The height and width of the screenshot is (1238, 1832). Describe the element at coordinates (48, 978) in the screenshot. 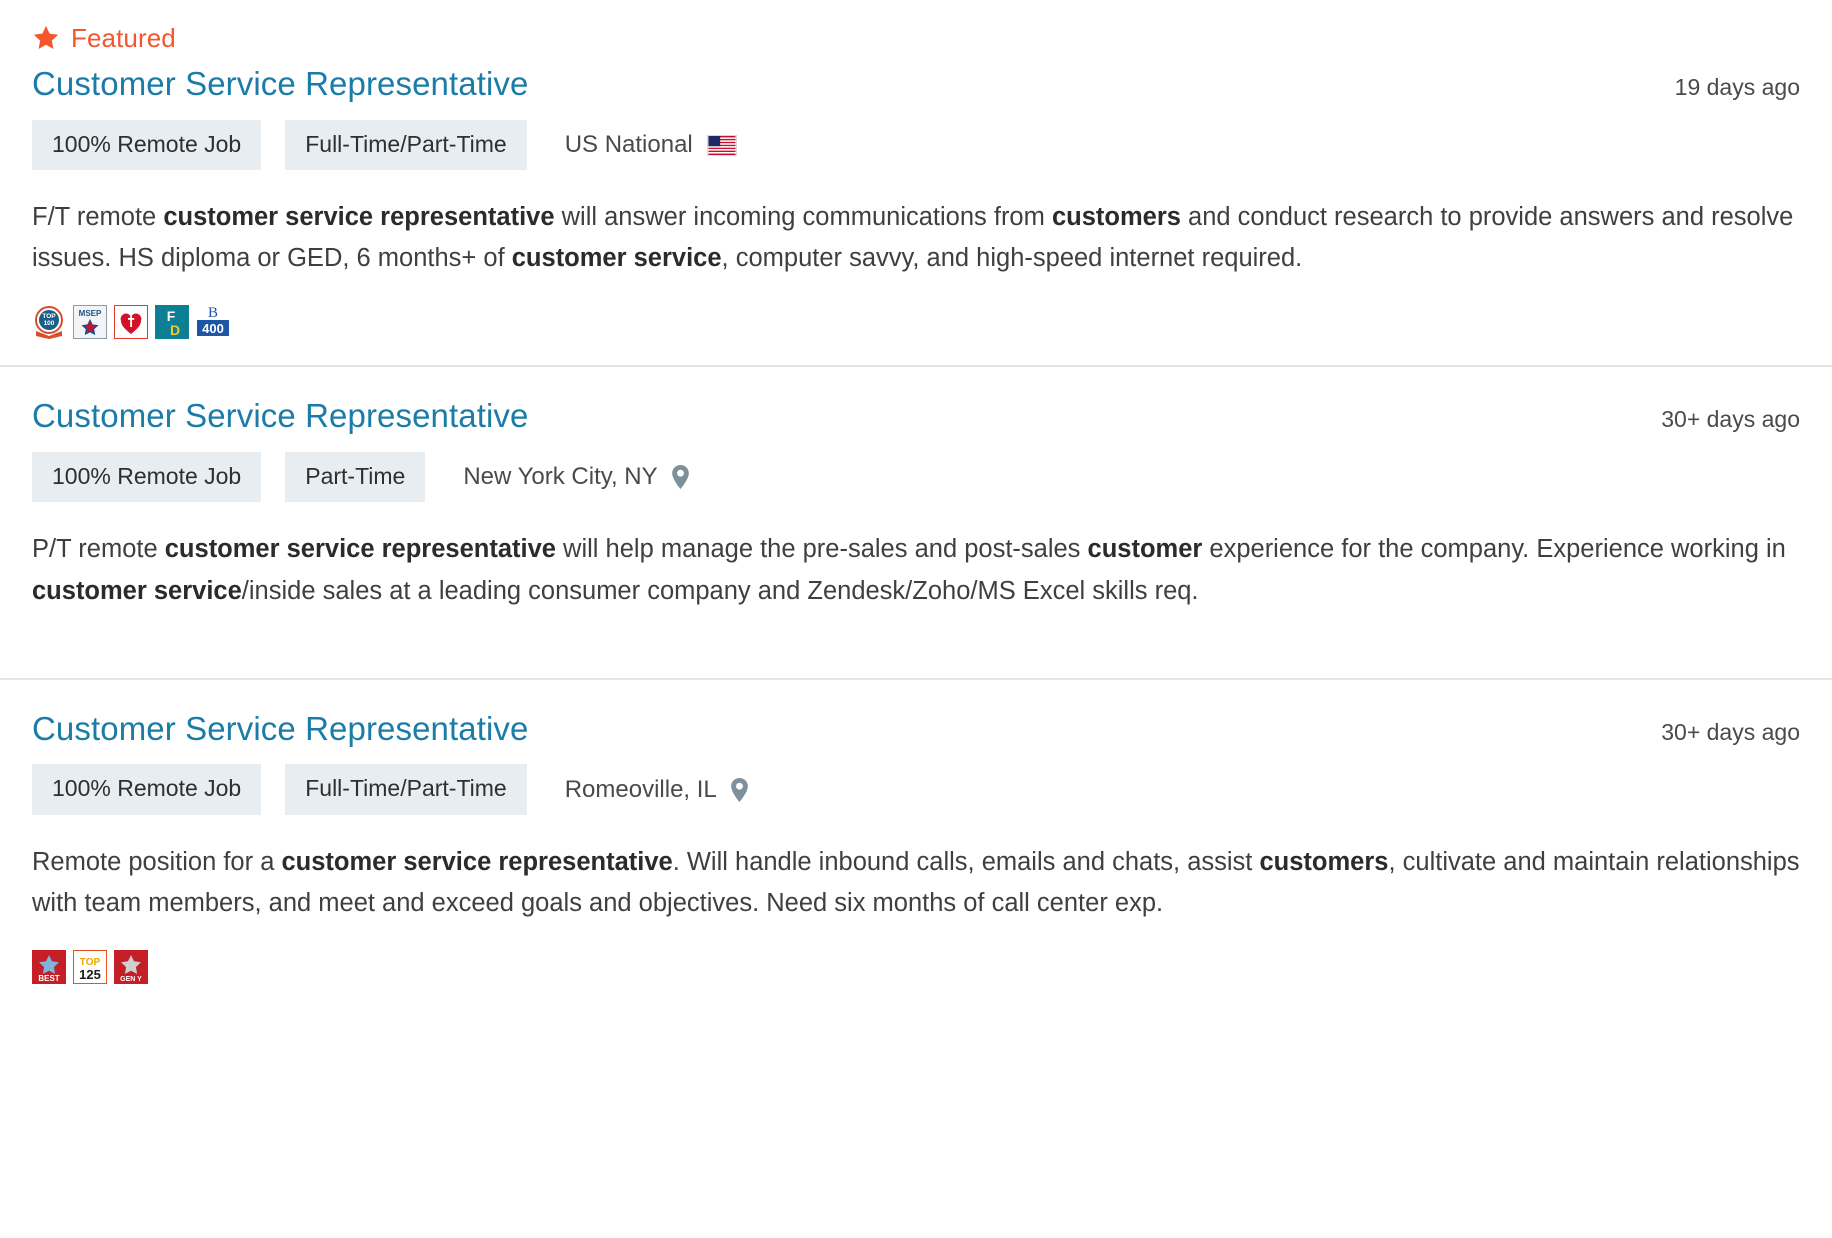

I see `svg-text: BEST` at that location.